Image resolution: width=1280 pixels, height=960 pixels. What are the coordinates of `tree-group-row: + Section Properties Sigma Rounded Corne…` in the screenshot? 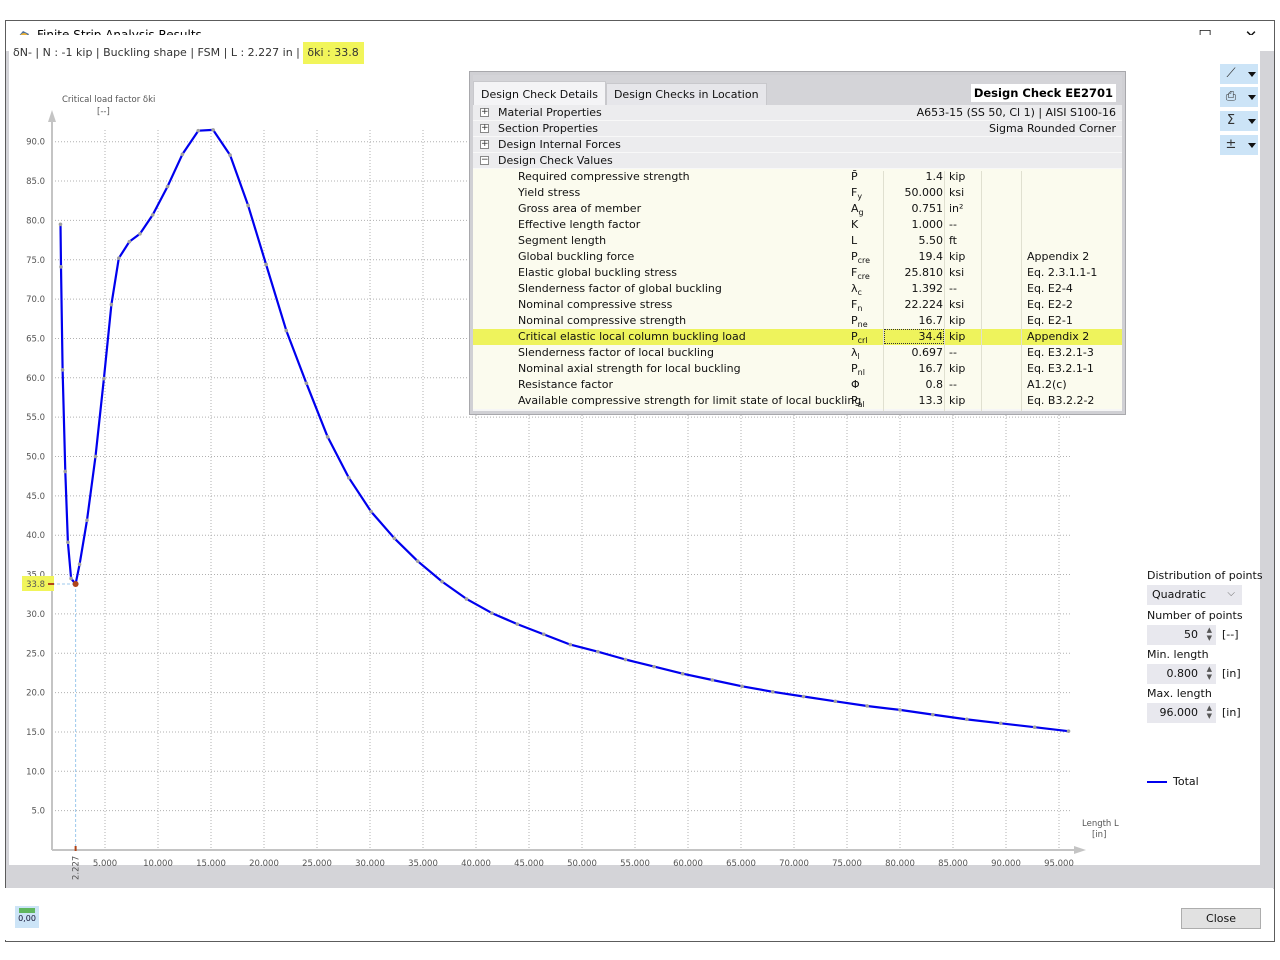 It's located at (797, 129).